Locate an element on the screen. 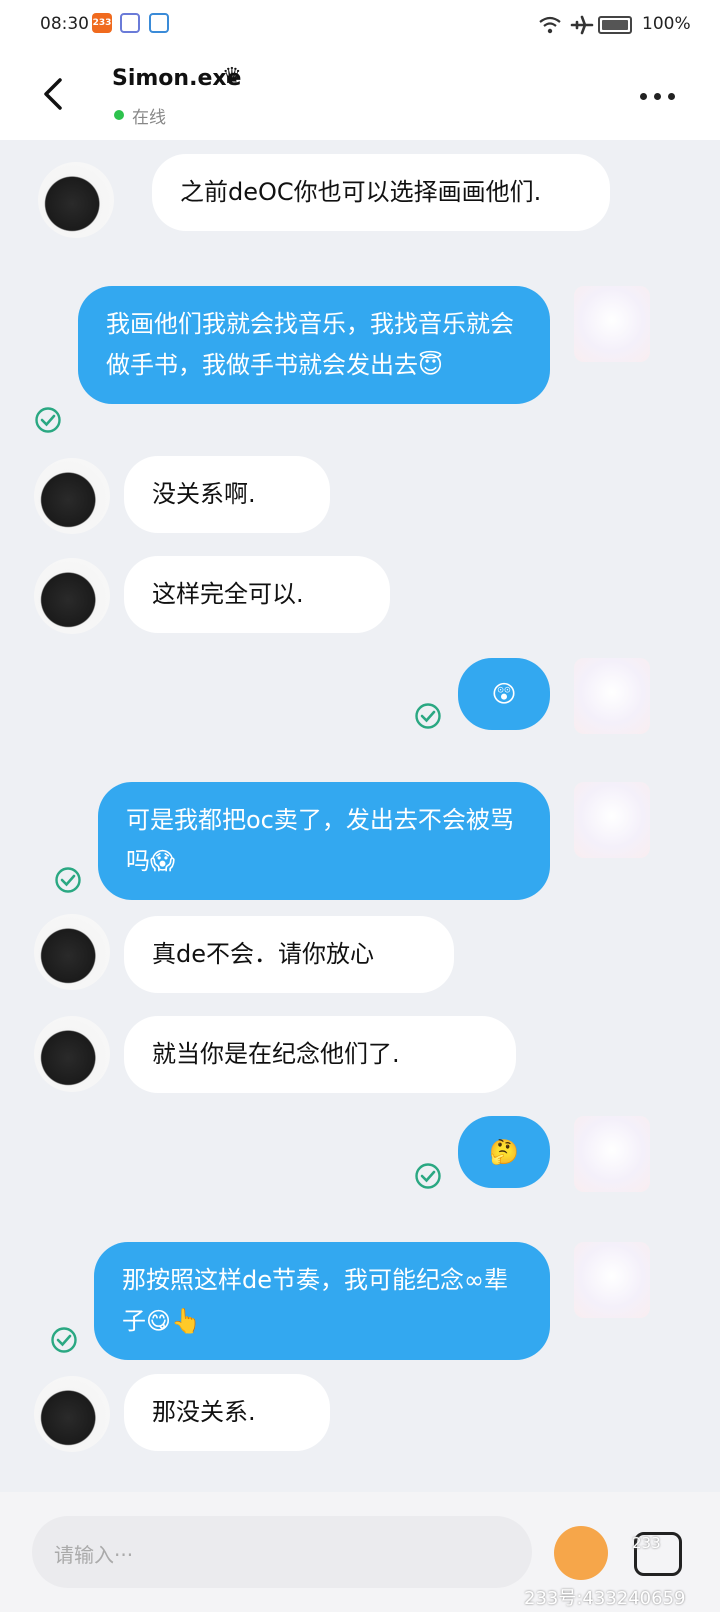 The image size is (720, 1612). mascot-sticker-icon is located at coordinates (581, 1553).